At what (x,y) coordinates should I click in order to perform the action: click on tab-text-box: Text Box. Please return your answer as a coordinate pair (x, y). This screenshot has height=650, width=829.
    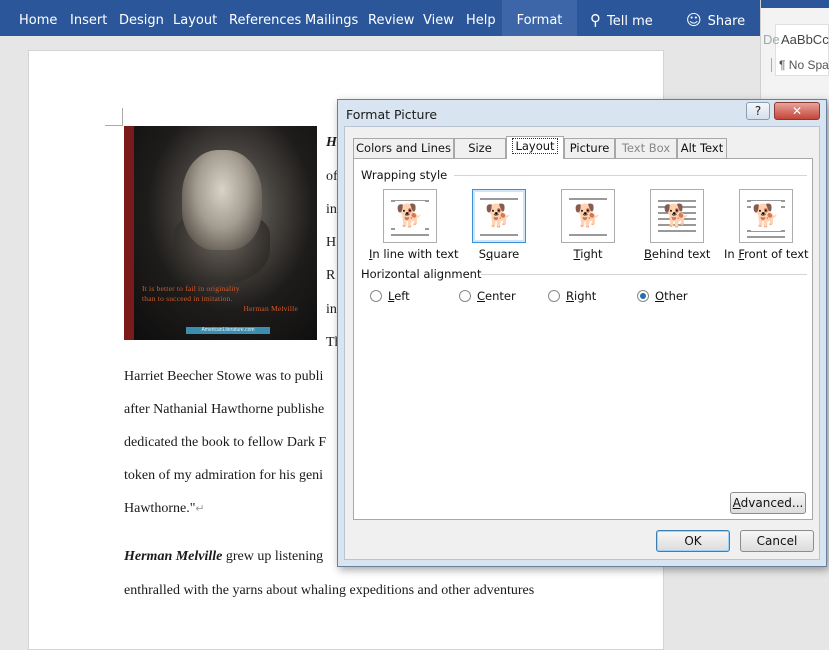
    Looking at the image, I should click on (646, 148).